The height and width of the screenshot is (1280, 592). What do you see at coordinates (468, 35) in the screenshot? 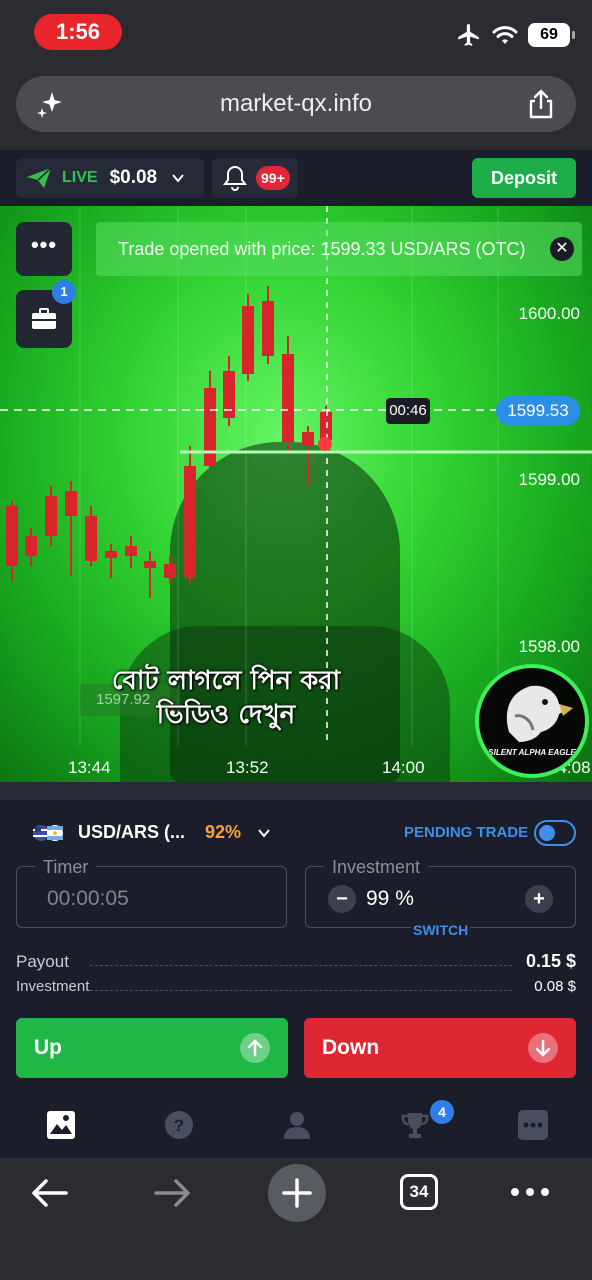
I see `airplane-icon` at bounding box center [468, 35].